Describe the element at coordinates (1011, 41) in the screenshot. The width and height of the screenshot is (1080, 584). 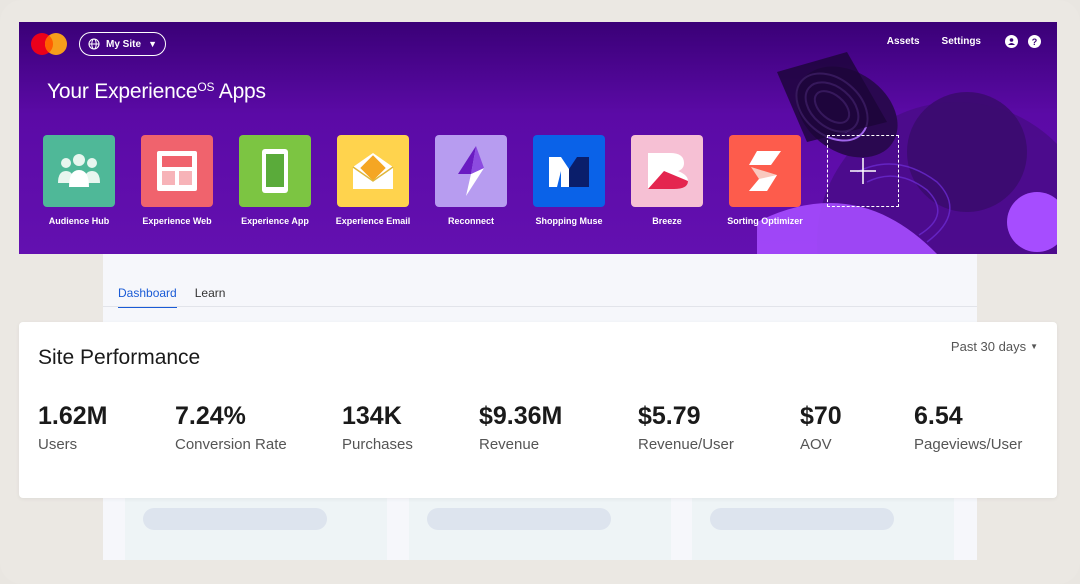
I see `user-account-icon` at that location.